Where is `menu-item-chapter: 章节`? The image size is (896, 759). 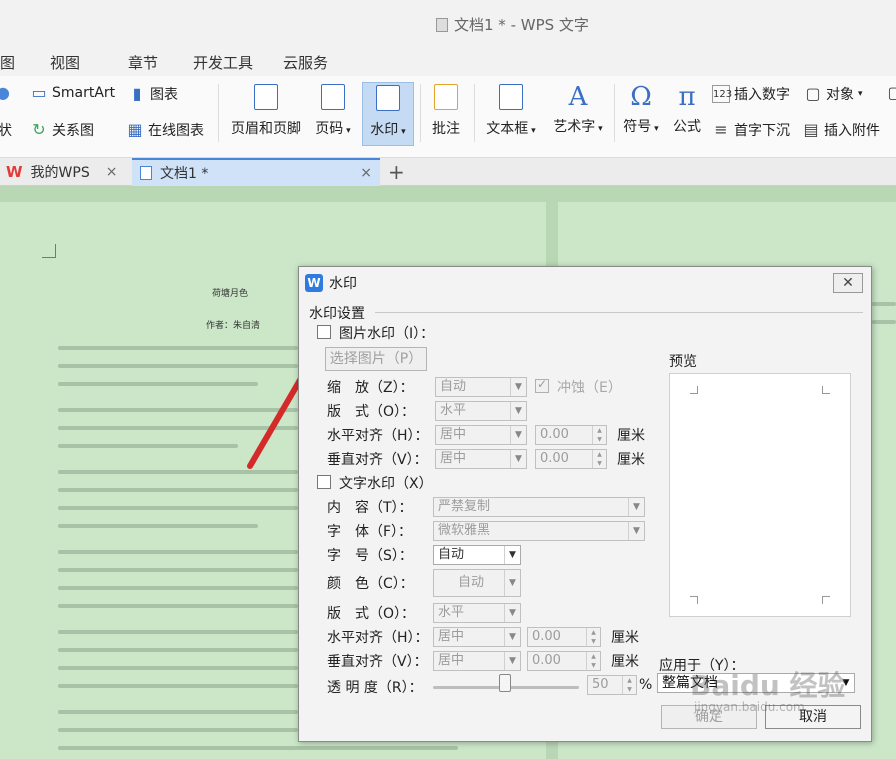 menu-item-chapter: 章节 is located at coordinates (143, 62).